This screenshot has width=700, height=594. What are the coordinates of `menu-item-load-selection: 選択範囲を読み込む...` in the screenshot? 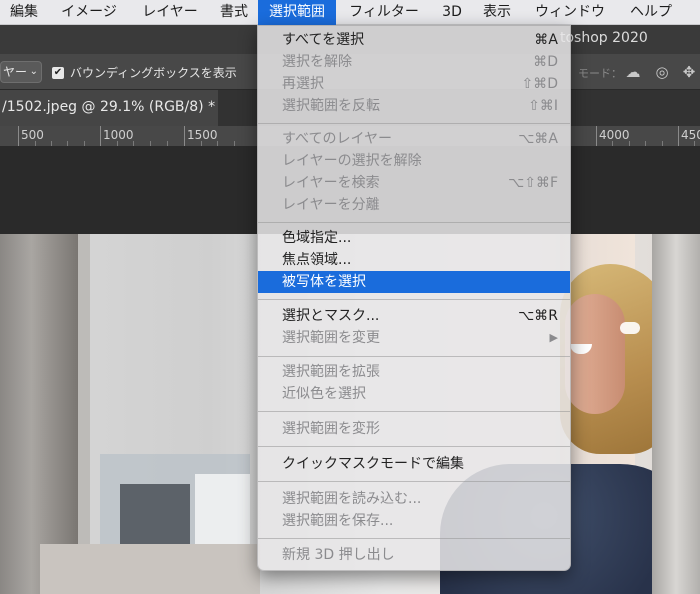 It's located at (414, 499).